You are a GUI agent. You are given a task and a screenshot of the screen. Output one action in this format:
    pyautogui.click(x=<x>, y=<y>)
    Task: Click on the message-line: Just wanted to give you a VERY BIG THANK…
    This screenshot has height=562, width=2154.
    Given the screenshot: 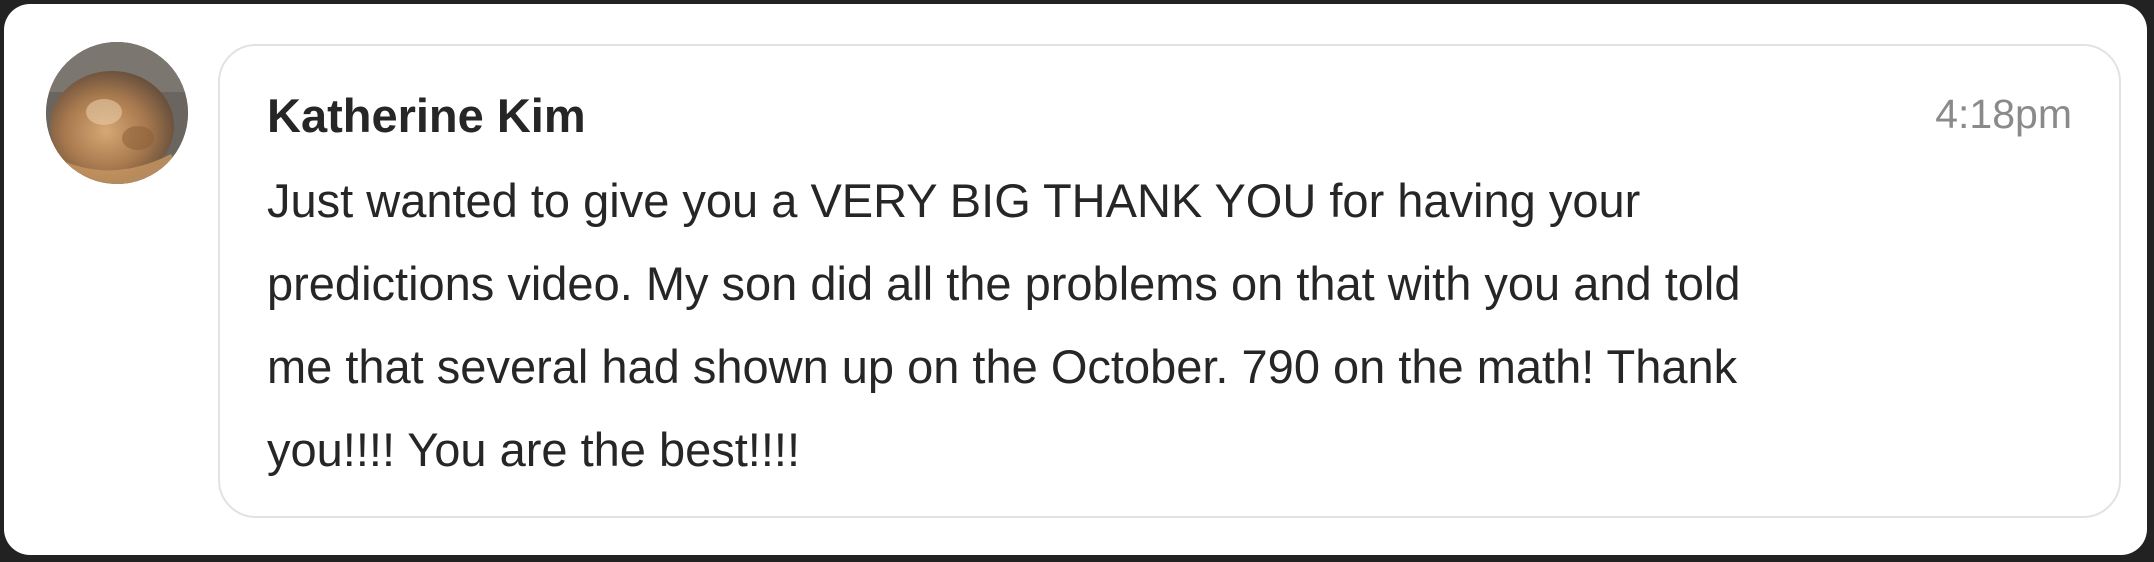 What is the action you would take?
    pyautogui.click(x=954, y=200)
    